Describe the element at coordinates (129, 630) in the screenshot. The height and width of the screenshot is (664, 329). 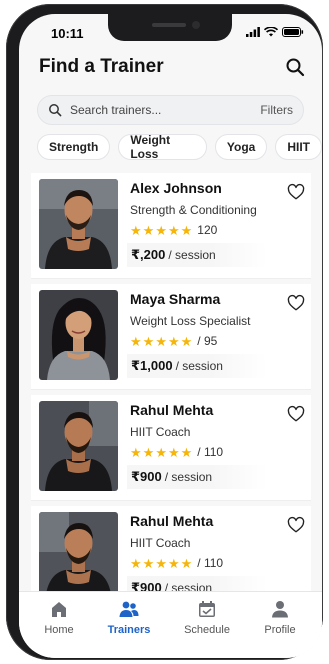
I see `tab-label: Trainers` at that location.